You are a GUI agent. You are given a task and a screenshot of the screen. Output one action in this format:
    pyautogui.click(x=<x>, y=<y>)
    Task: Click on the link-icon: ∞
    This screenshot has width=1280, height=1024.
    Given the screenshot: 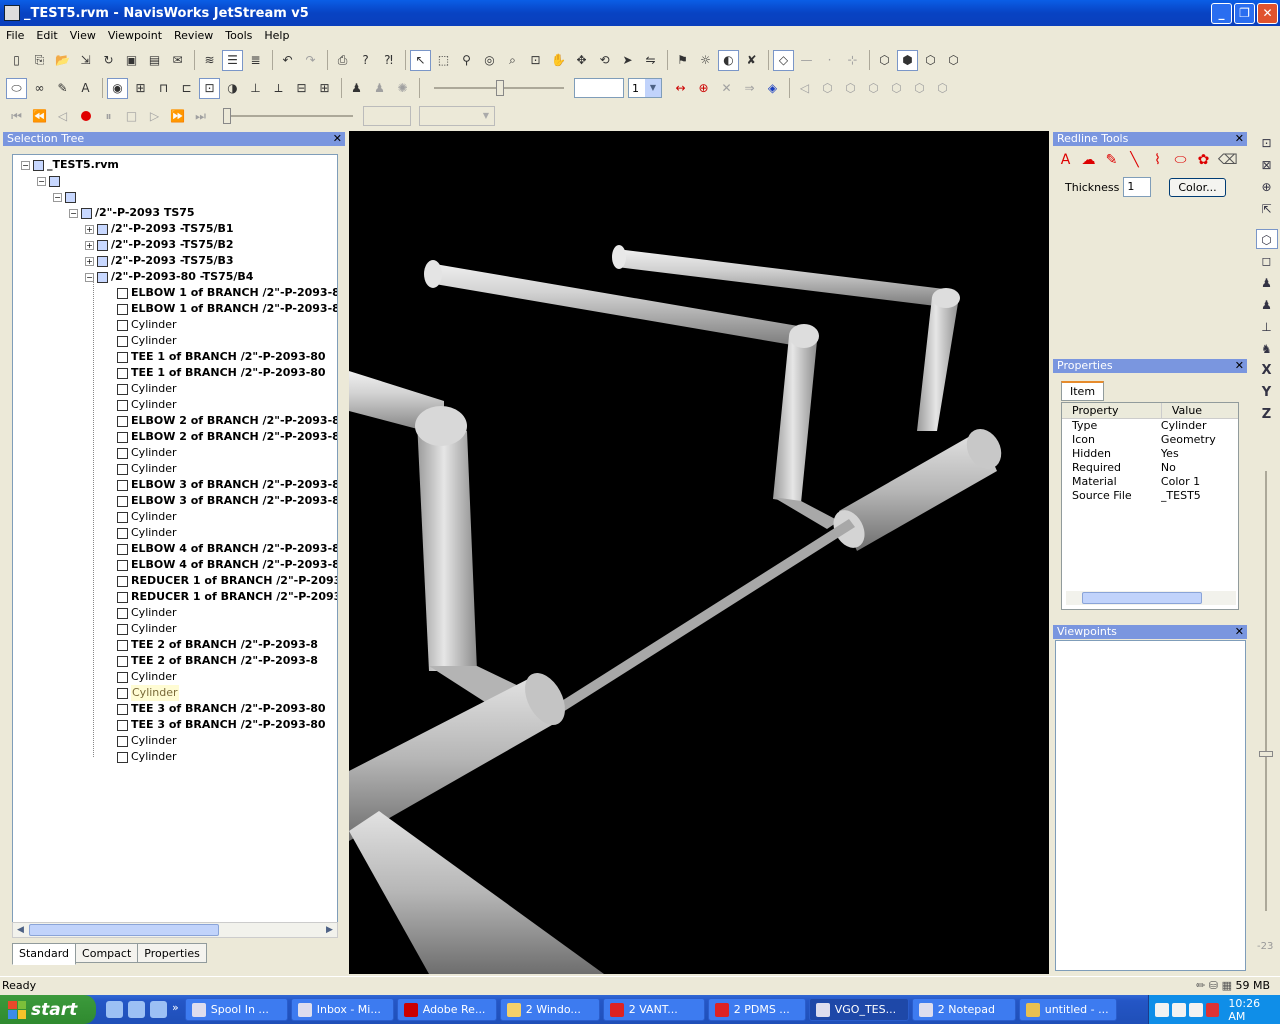 What is the action you would take?
    pyautogui.click(x=39, y=88)
    